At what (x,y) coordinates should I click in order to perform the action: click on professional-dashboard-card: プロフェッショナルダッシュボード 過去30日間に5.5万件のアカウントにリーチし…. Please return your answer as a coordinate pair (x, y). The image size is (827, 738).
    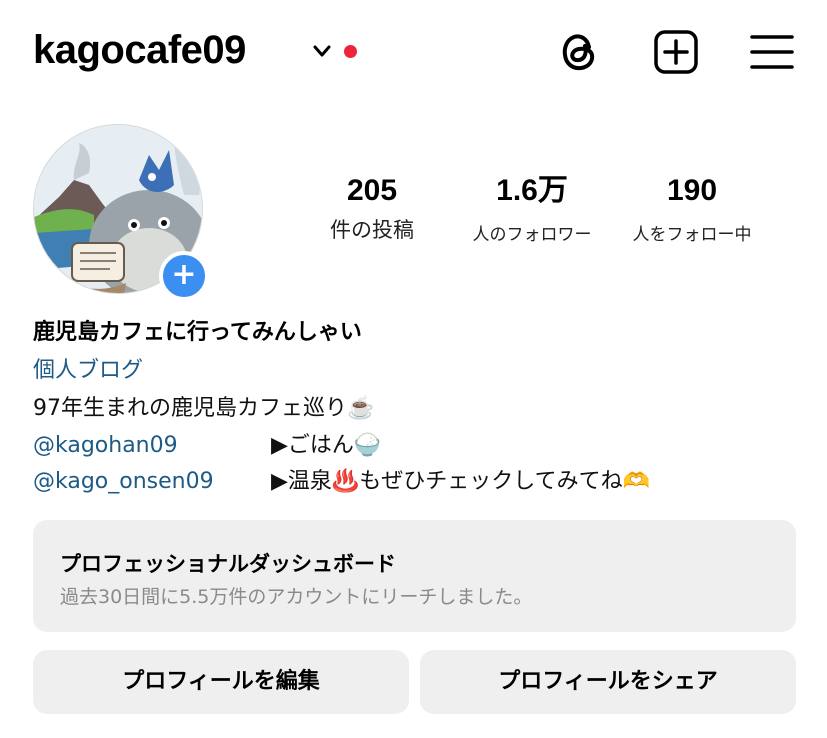
    Looking at the image, I should click on (414, 576).